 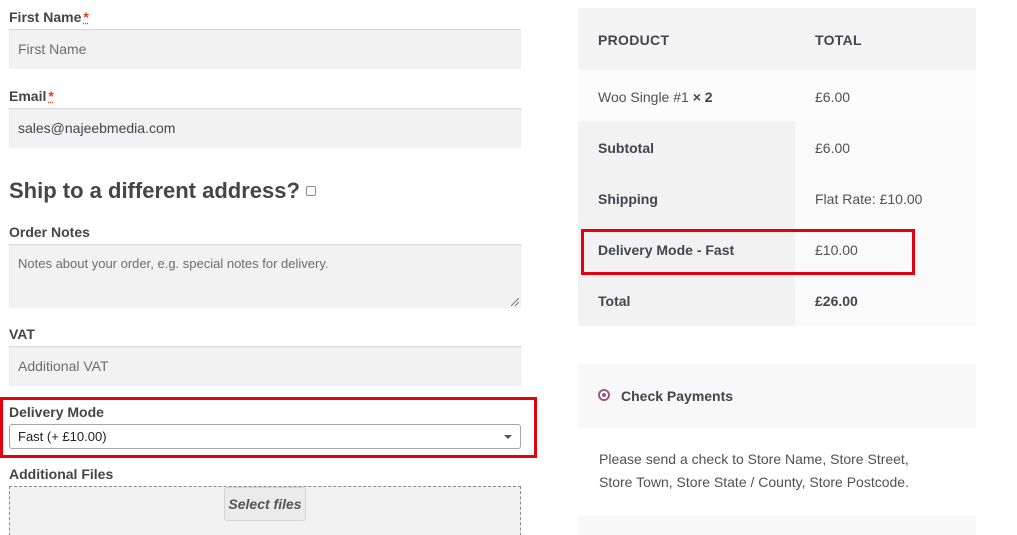 What do you see at coordinates (265, 49) in the screenshot?
I see `first-name-input: First Name` at bounding box center [265, 49].